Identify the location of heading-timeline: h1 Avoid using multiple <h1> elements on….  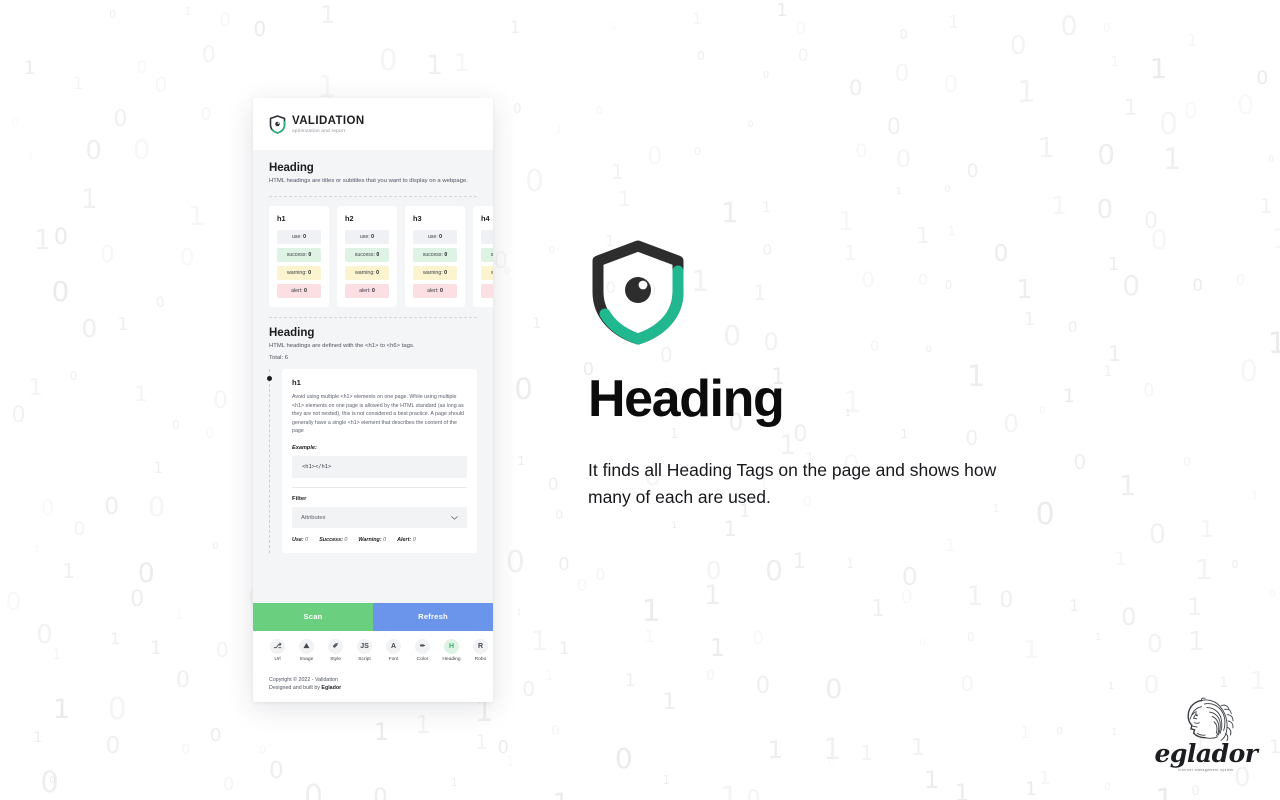
(371, 461).